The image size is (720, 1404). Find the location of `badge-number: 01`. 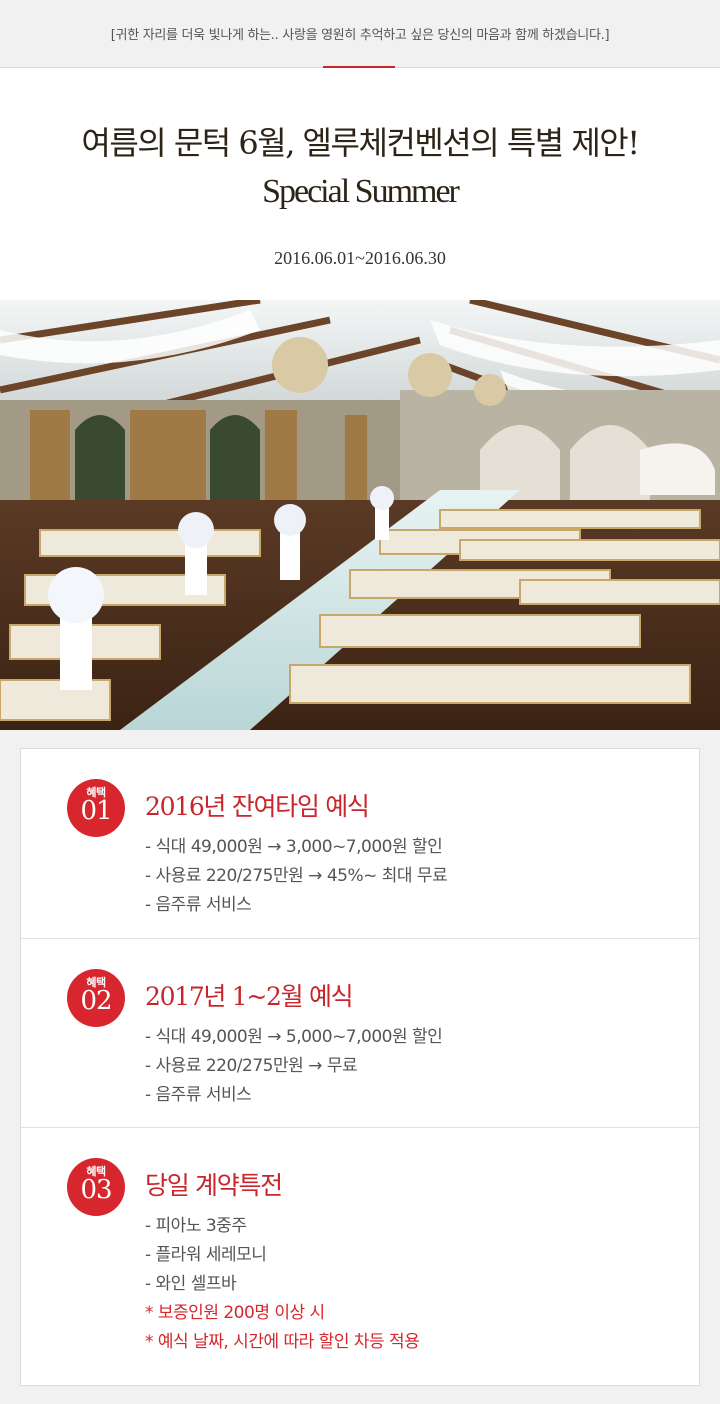

badge-number: 01 is located at coordinates (96, 811).